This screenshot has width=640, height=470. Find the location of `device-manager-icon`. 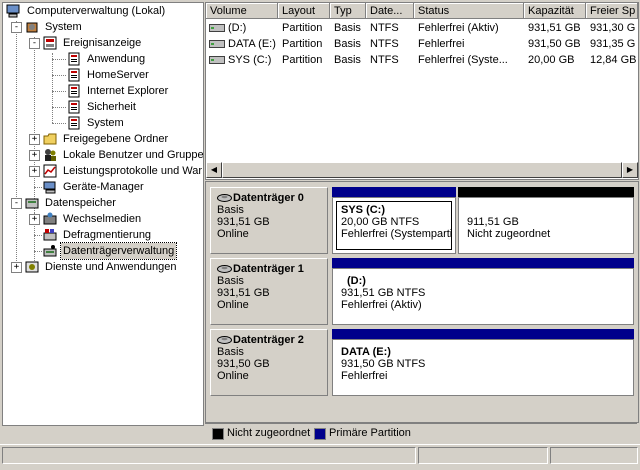

device-manager-icon is located at coordinates (49, 187).